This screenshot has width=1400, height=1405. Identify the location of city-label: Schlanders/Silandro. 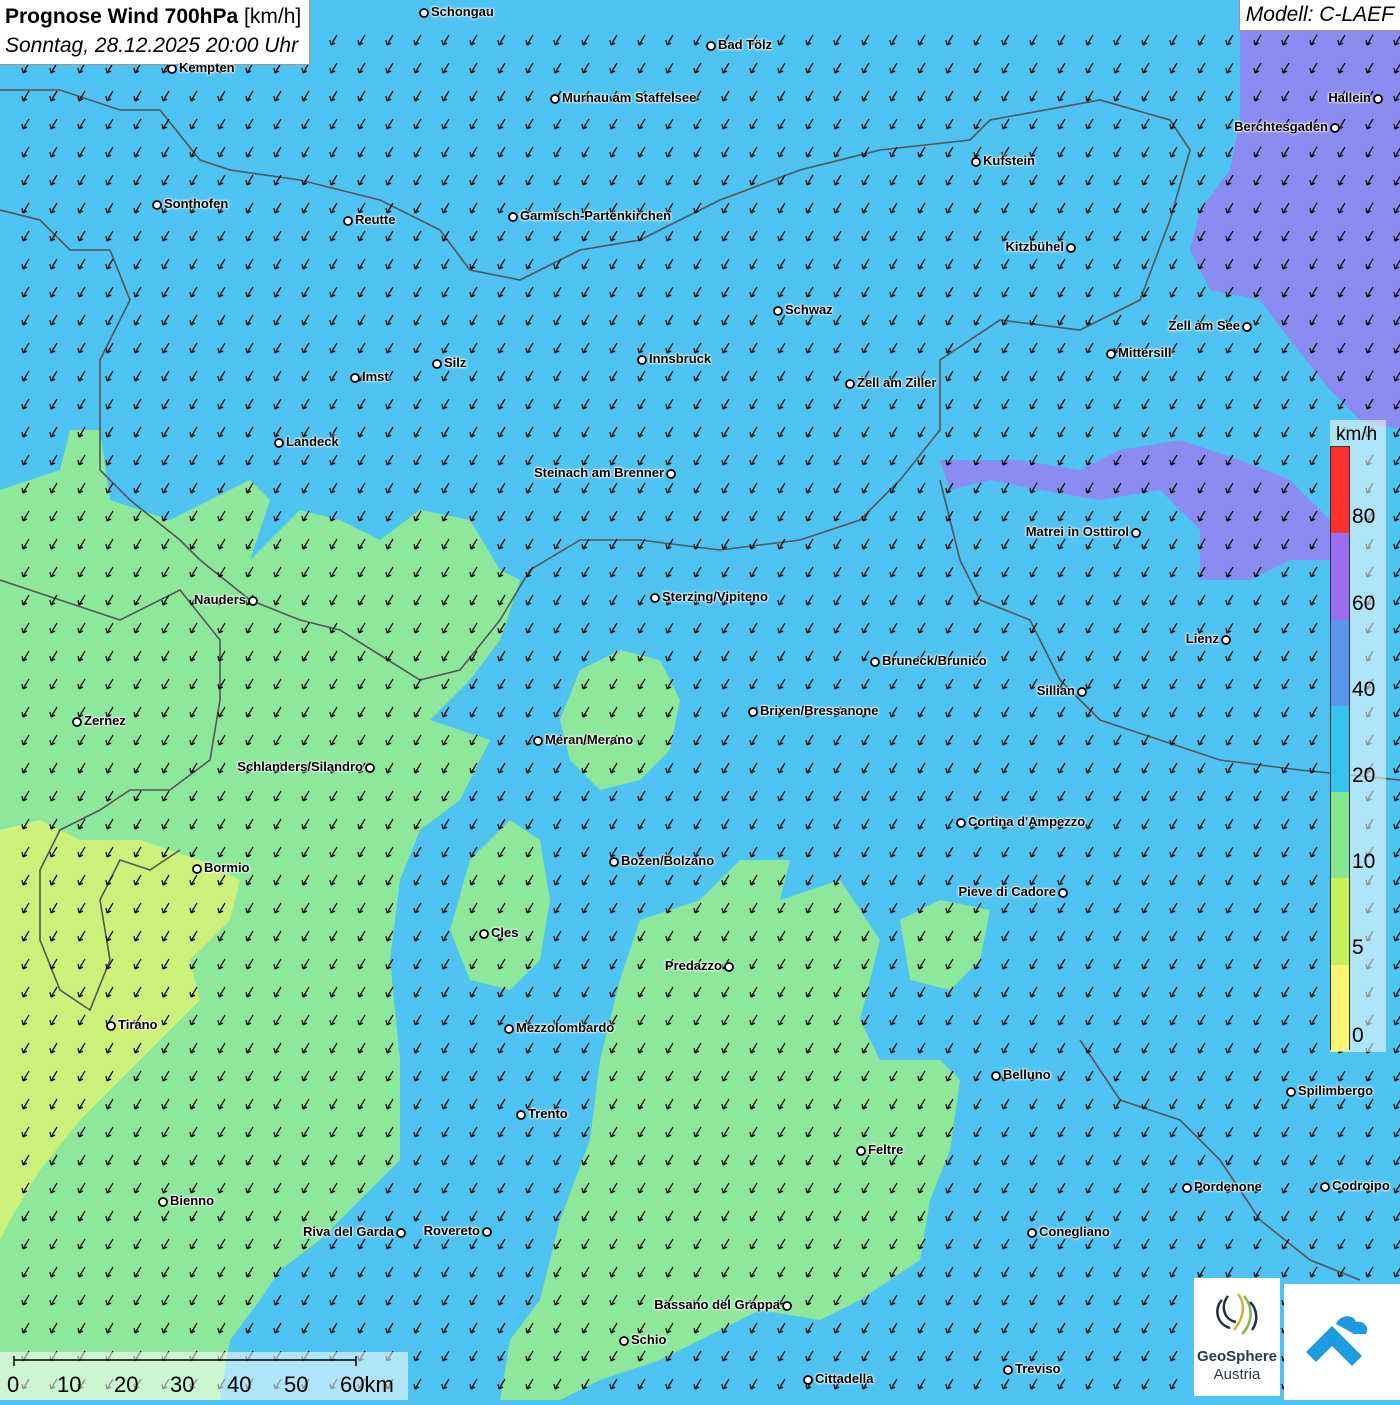
(300, 766).